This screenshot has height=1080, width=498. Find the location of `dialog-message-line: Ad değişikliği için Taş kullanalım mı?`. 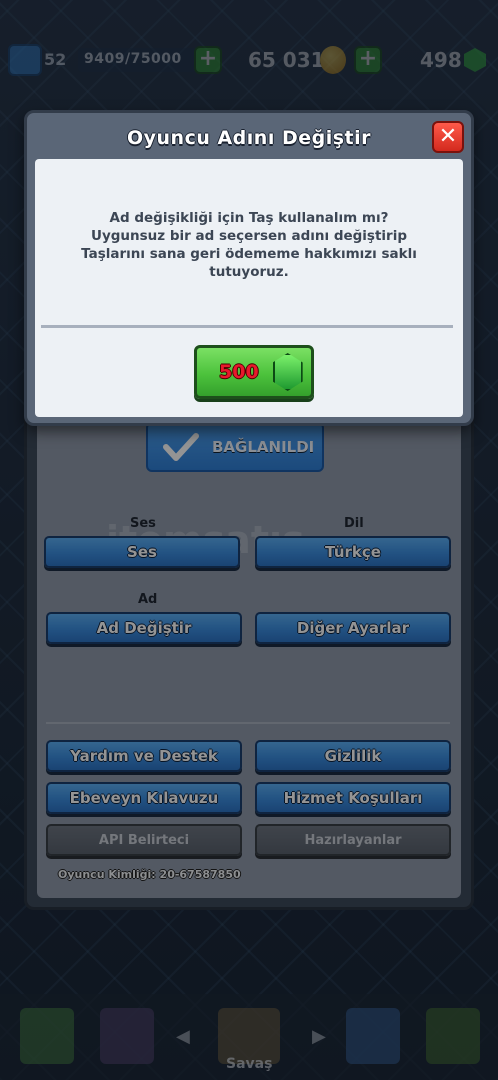

dialog-message-line: Ad değişikliği için Taş kullanalım mı? is located at coordinates (249, 218).